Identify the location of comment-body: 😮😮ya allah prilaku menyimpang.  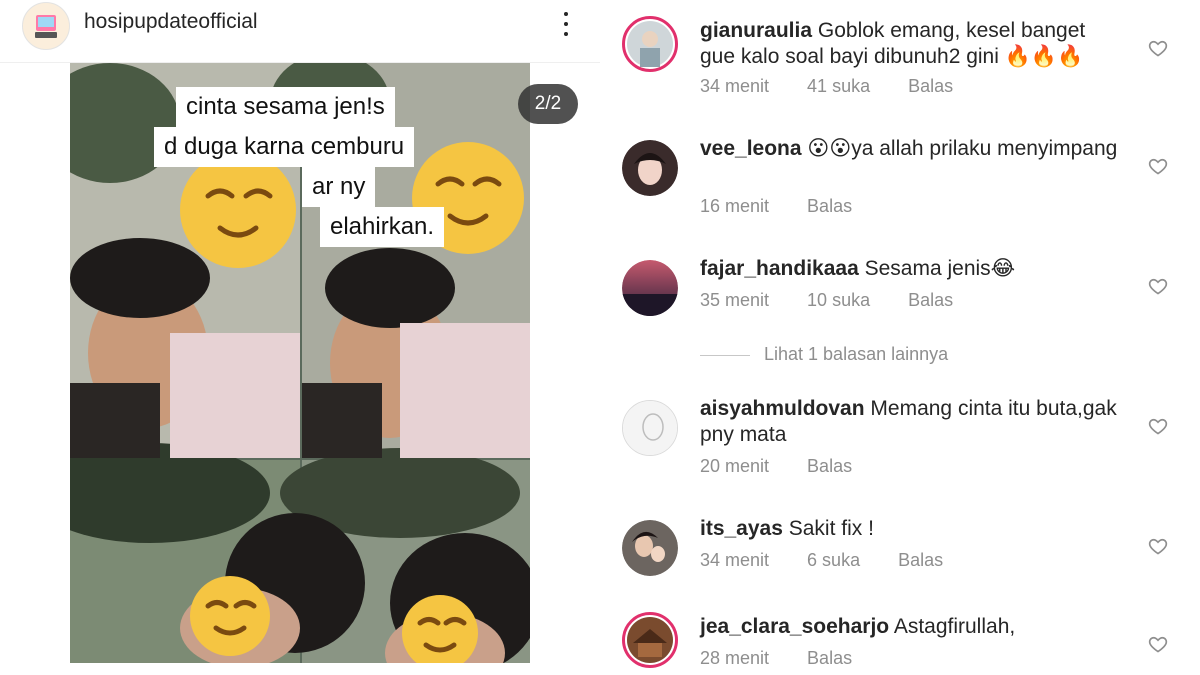
(962, 148).